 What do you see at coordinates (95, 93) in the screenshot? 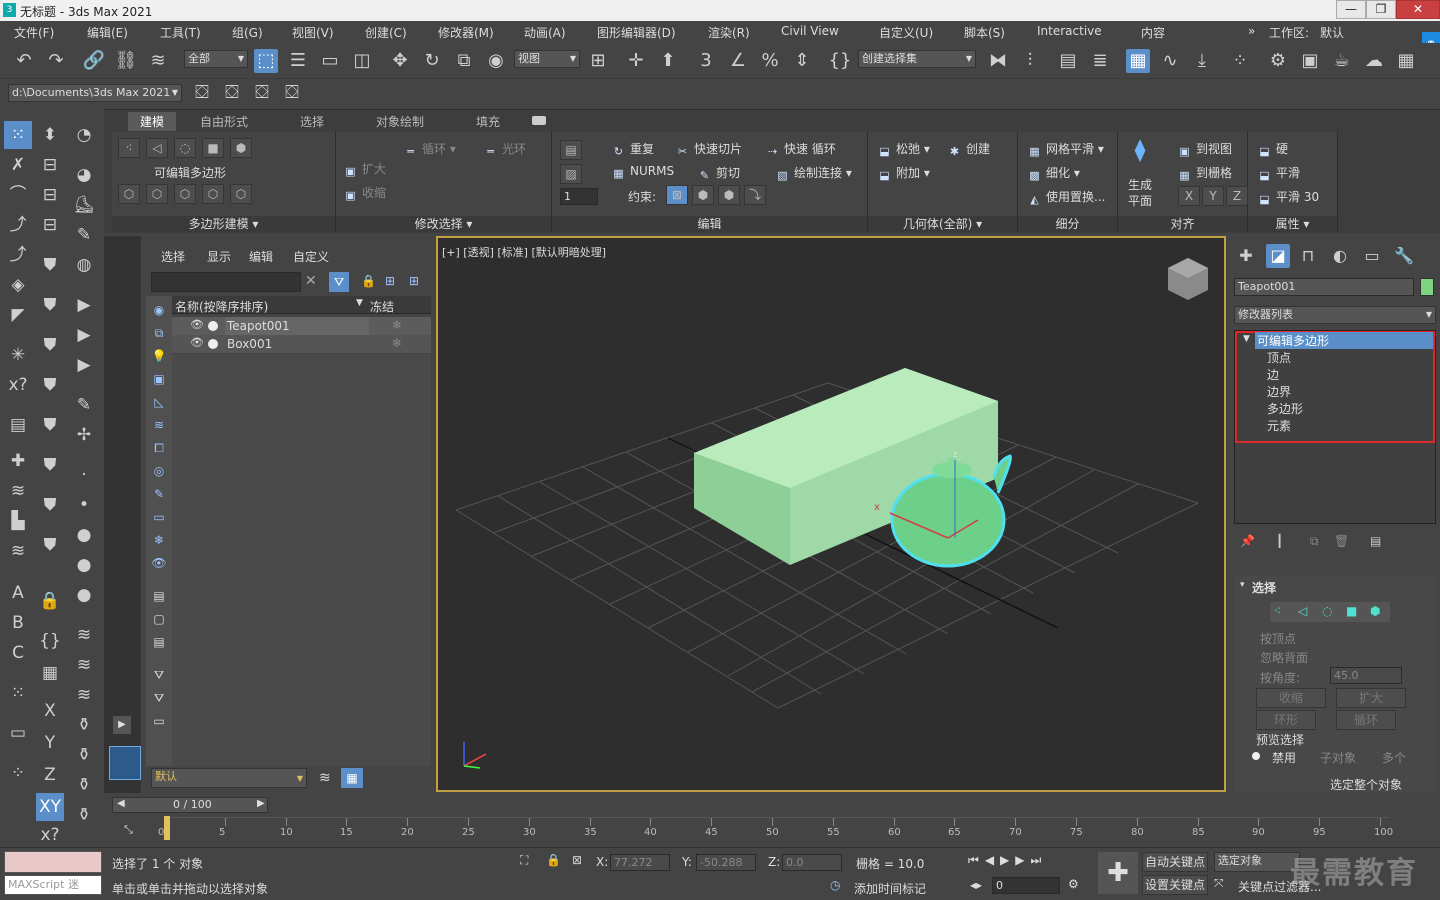
I see `project-path-dropdown: d:\Documents\3ds Max 2021 ▼` at bounding box center [95, 93].